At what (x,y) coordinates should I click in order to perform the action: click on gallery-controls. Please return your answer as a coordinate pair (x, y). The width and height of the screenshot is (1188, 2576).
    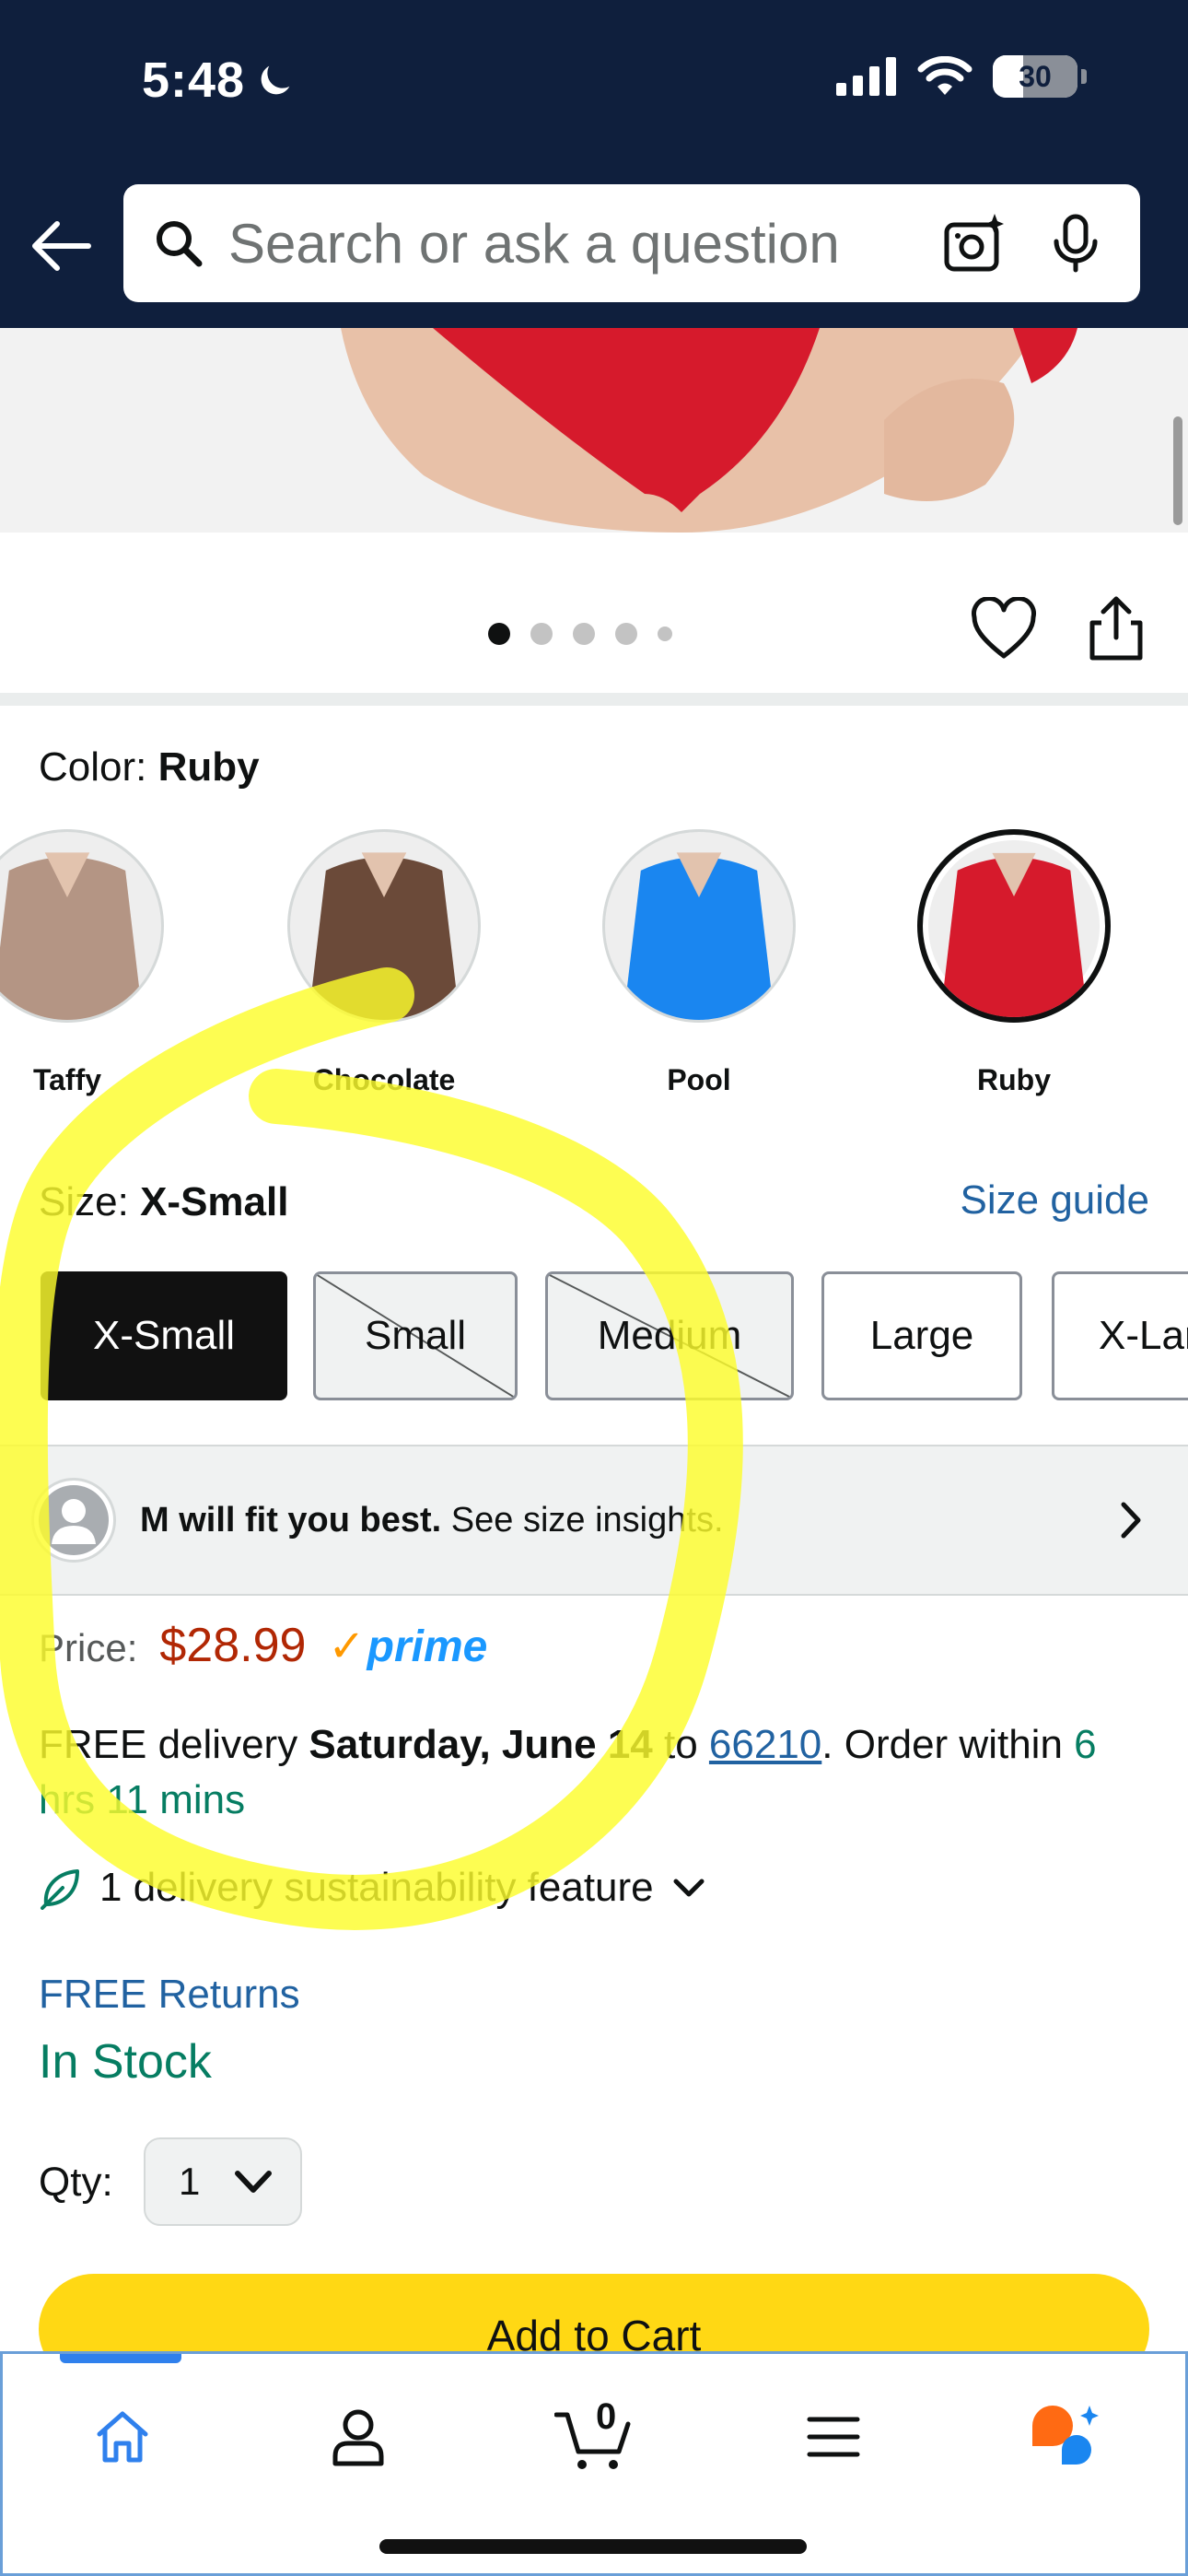
    Looking at the image, I should click on (594, 623).